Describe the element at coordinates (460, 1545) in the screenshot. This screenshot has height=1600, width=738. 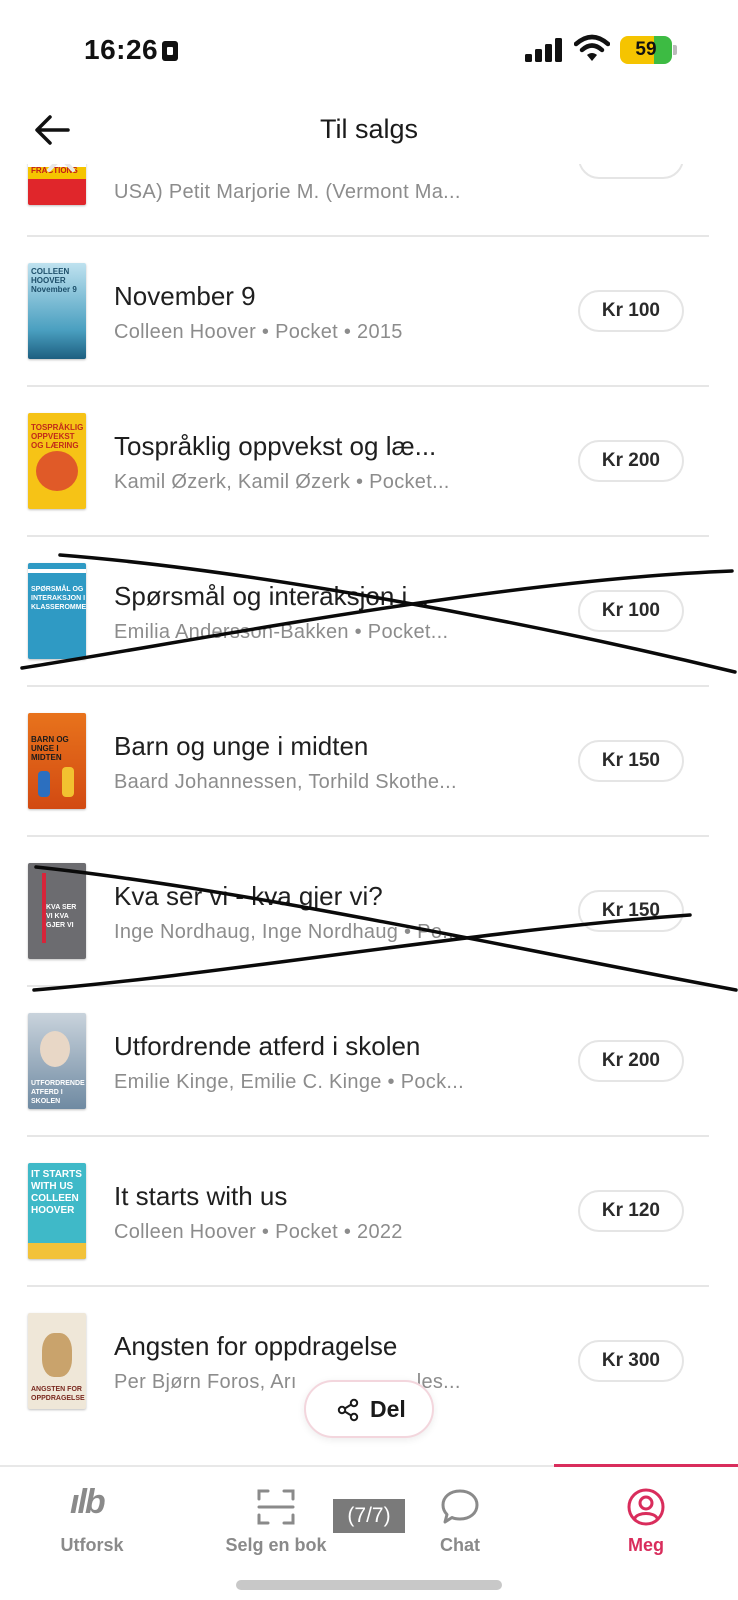
I see `nav-label: Chat` at that location.